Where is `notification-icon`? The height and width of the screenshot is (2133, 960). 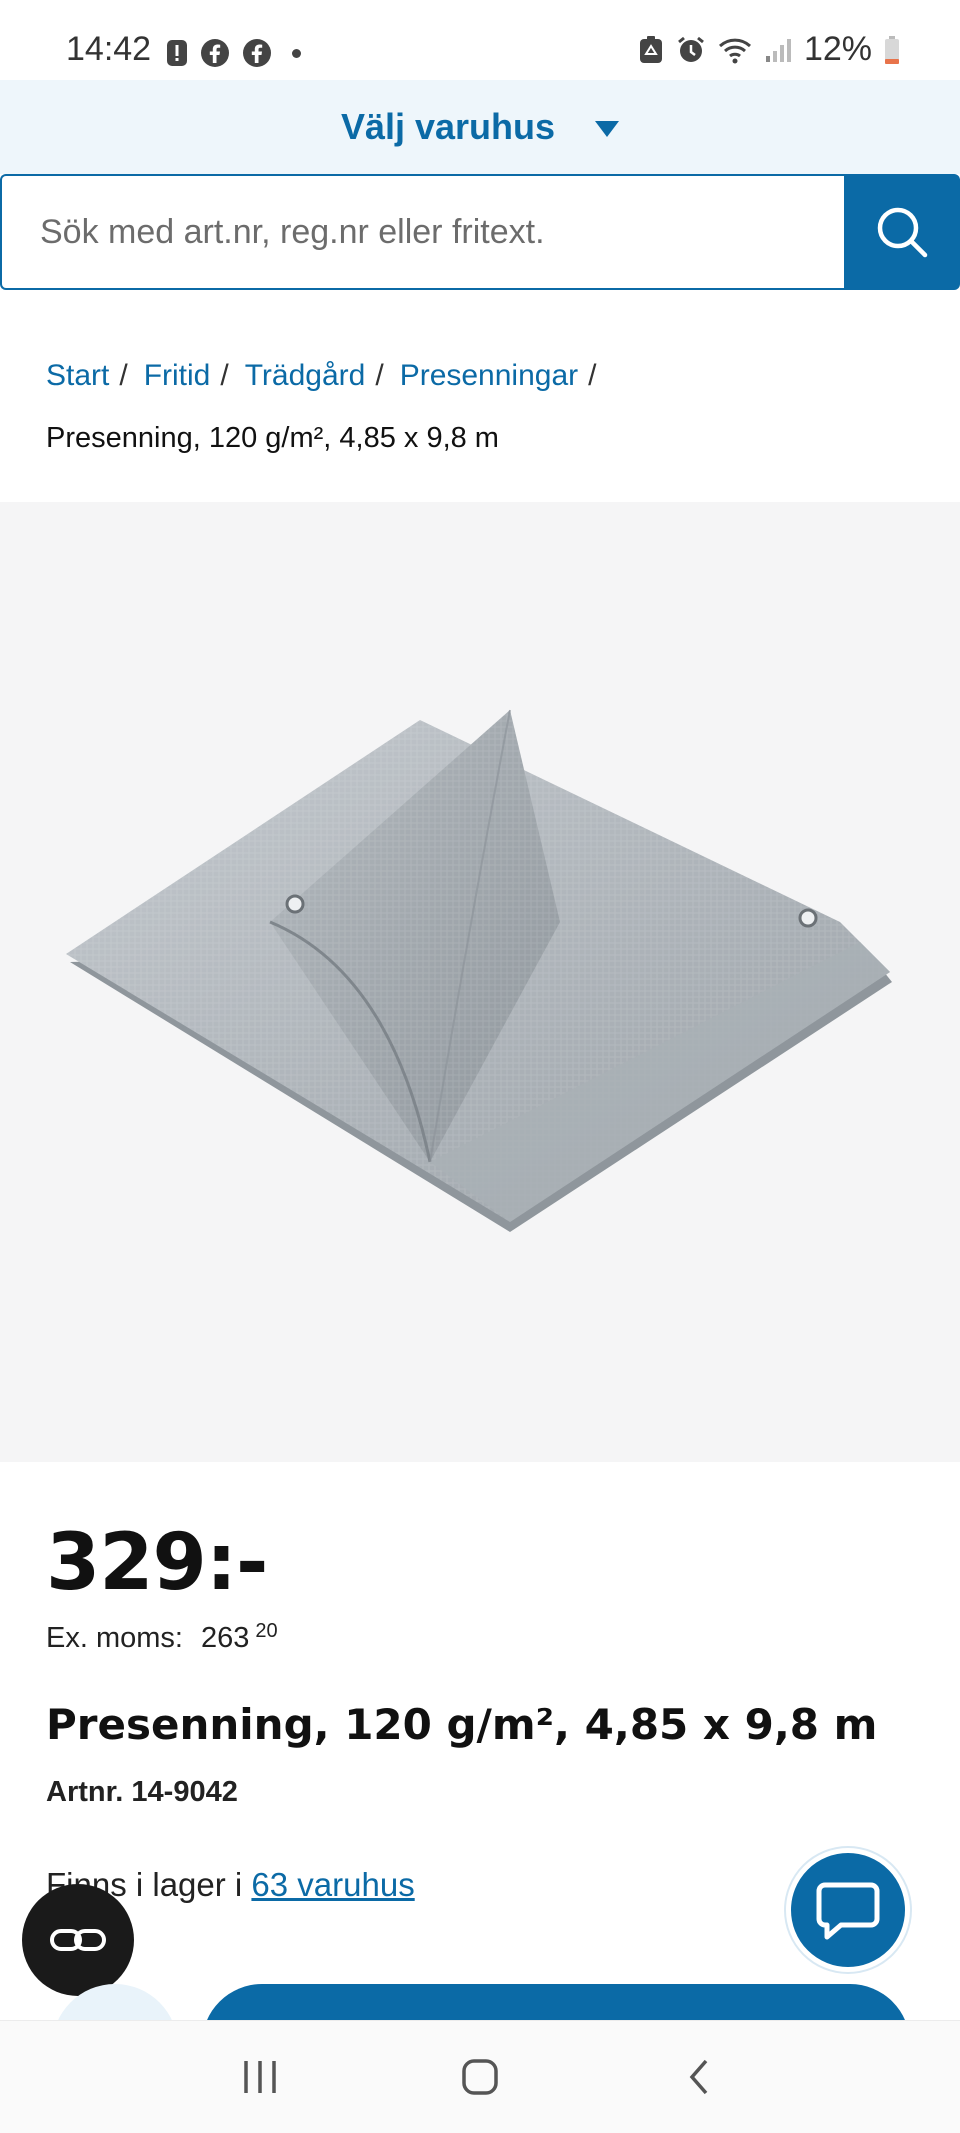 notification-icon is located at coordinates (177, 53).